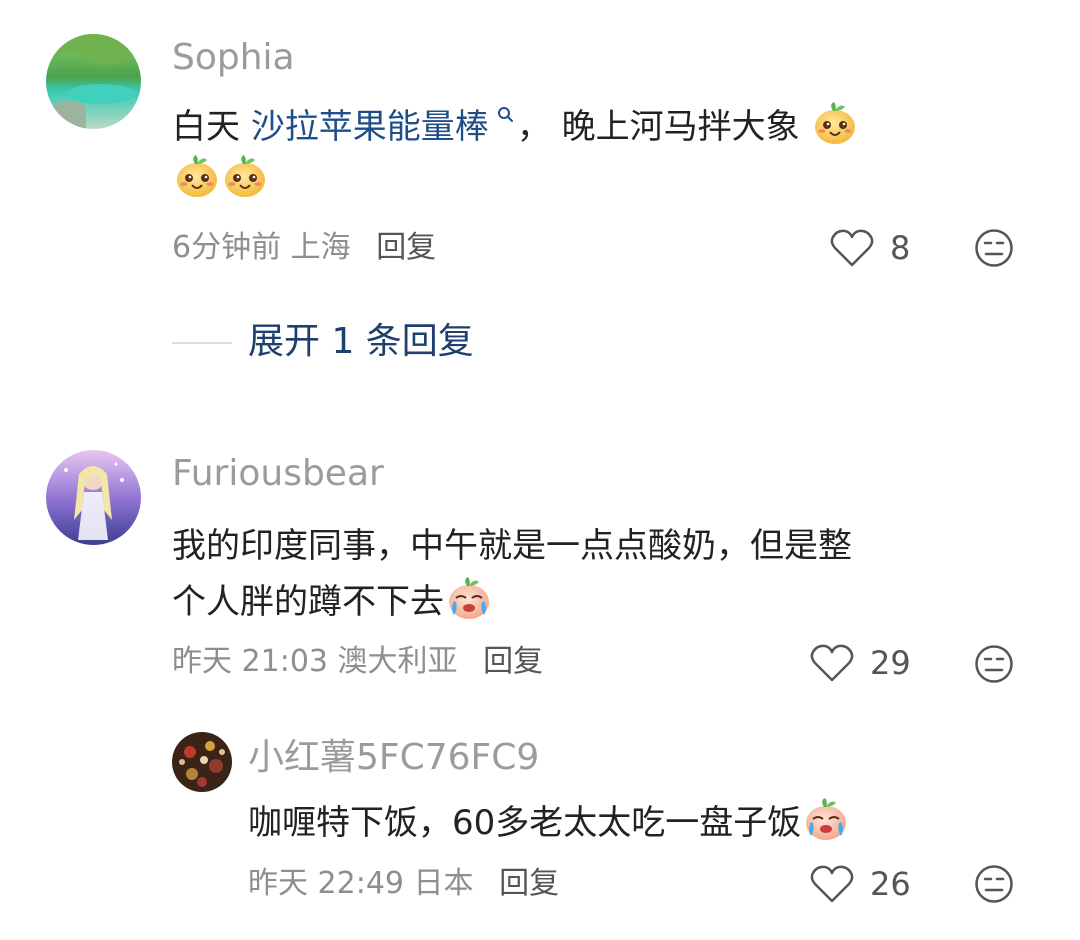 The image size is (1080, 940). What do you see at coordinates (308, 602) in the screenshot?
I see `comment-text-line: 个人胖的蹲不下去` at bounding box center [308, 602].